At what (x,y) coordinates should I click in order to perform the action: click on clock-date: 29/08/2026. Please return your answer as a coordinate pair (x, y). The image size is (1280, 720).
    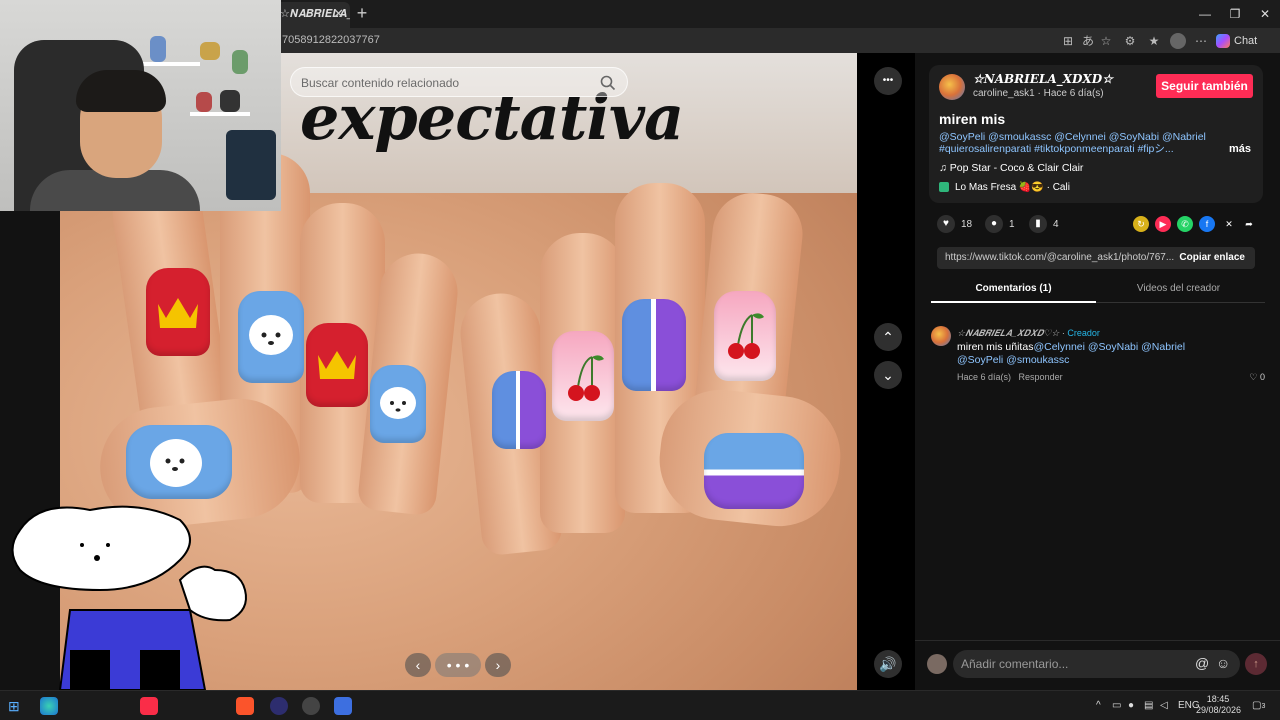
    Looking at the image, I should click on (1219, 710).